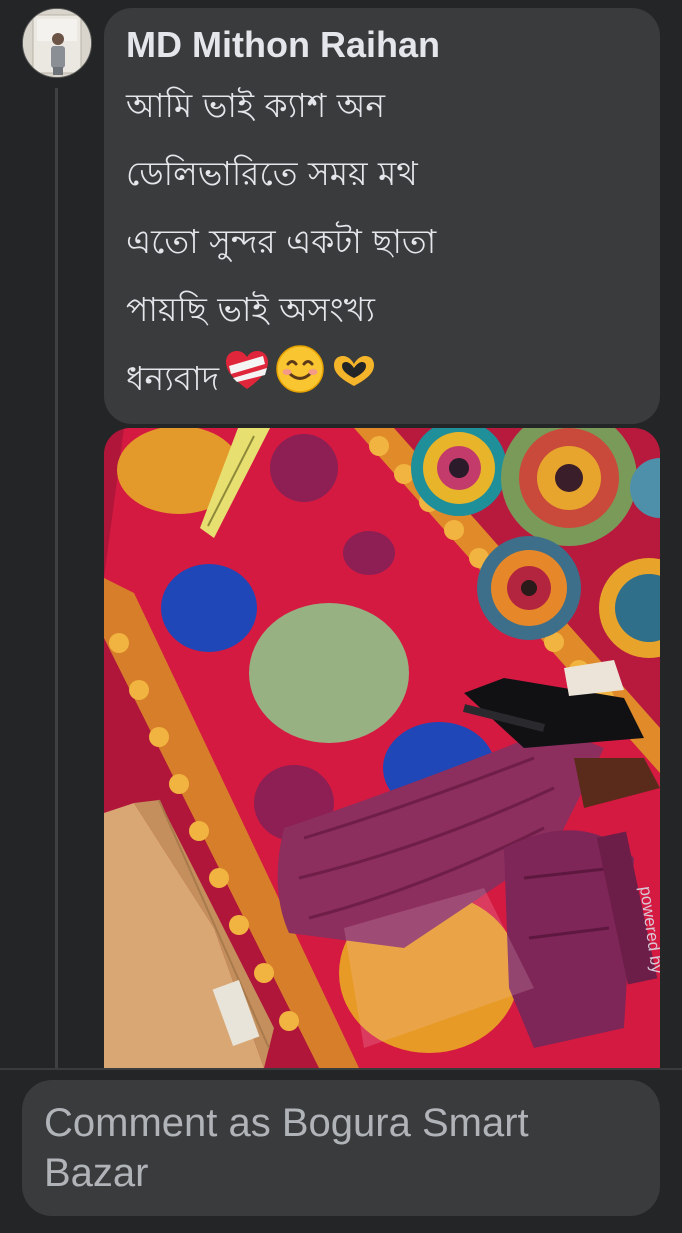 This screenshot has height=1233, width=682. I want to click on comment-line: পায়ছি ভাই অসংখ্য, so click(250, 309).